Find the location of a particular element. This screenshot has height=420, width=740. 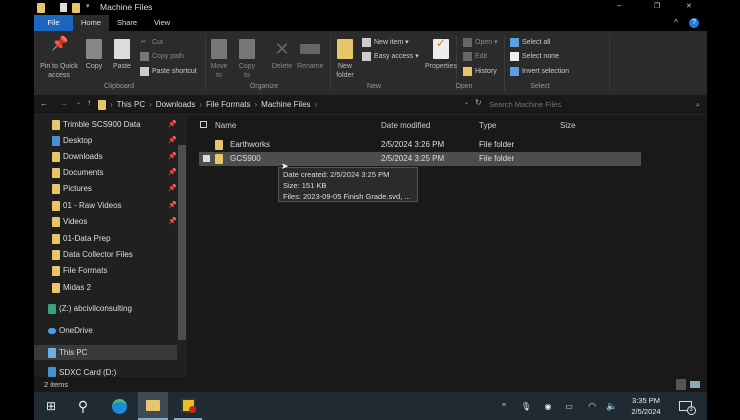

easy-access-button: Easy access ▾ is located at coordinates (390, 56).